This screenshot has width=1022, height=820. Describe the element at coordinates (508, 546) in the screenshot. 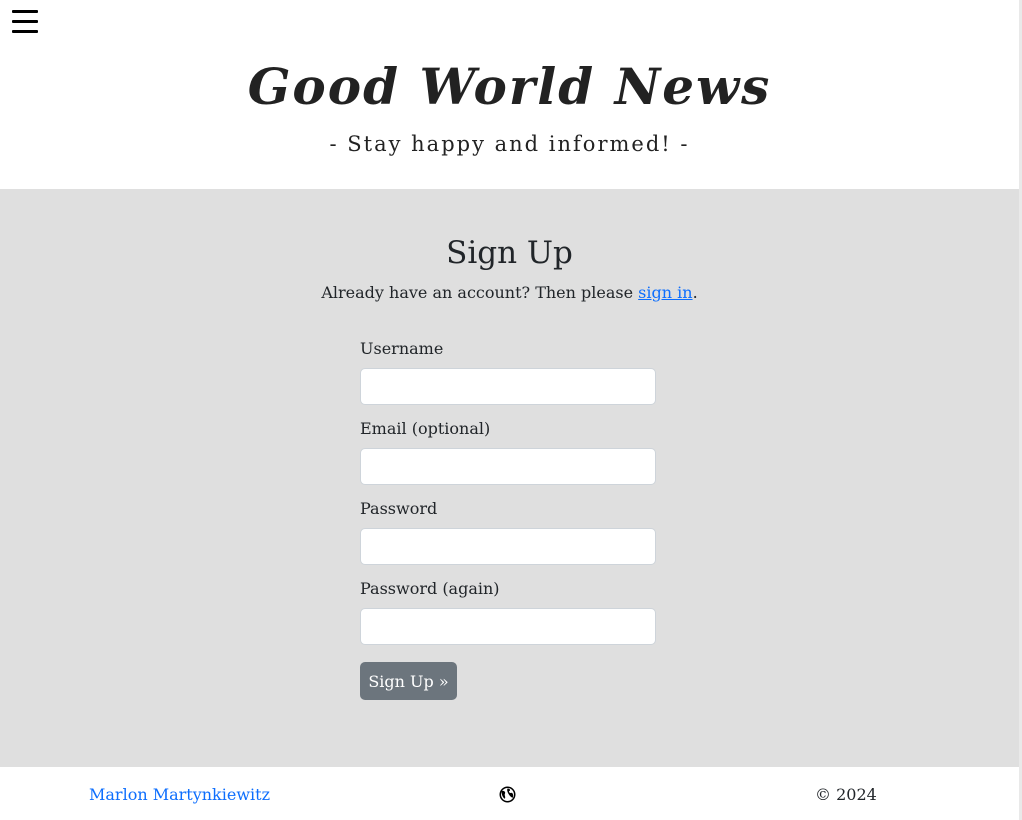

I see `password-input` at that location.